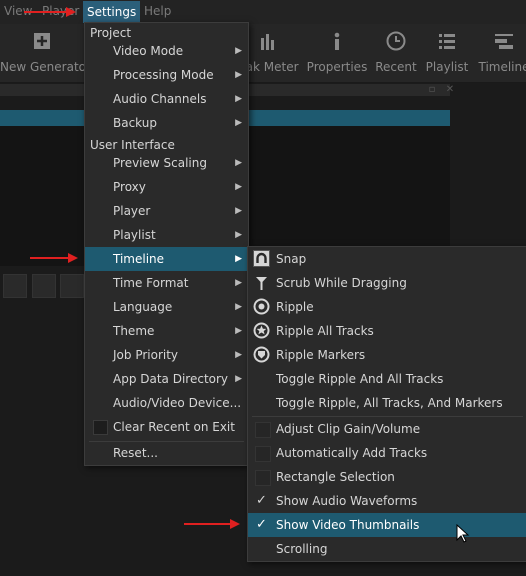  I want to click on menu-item-label: Processing Mode, so click(163, 75).